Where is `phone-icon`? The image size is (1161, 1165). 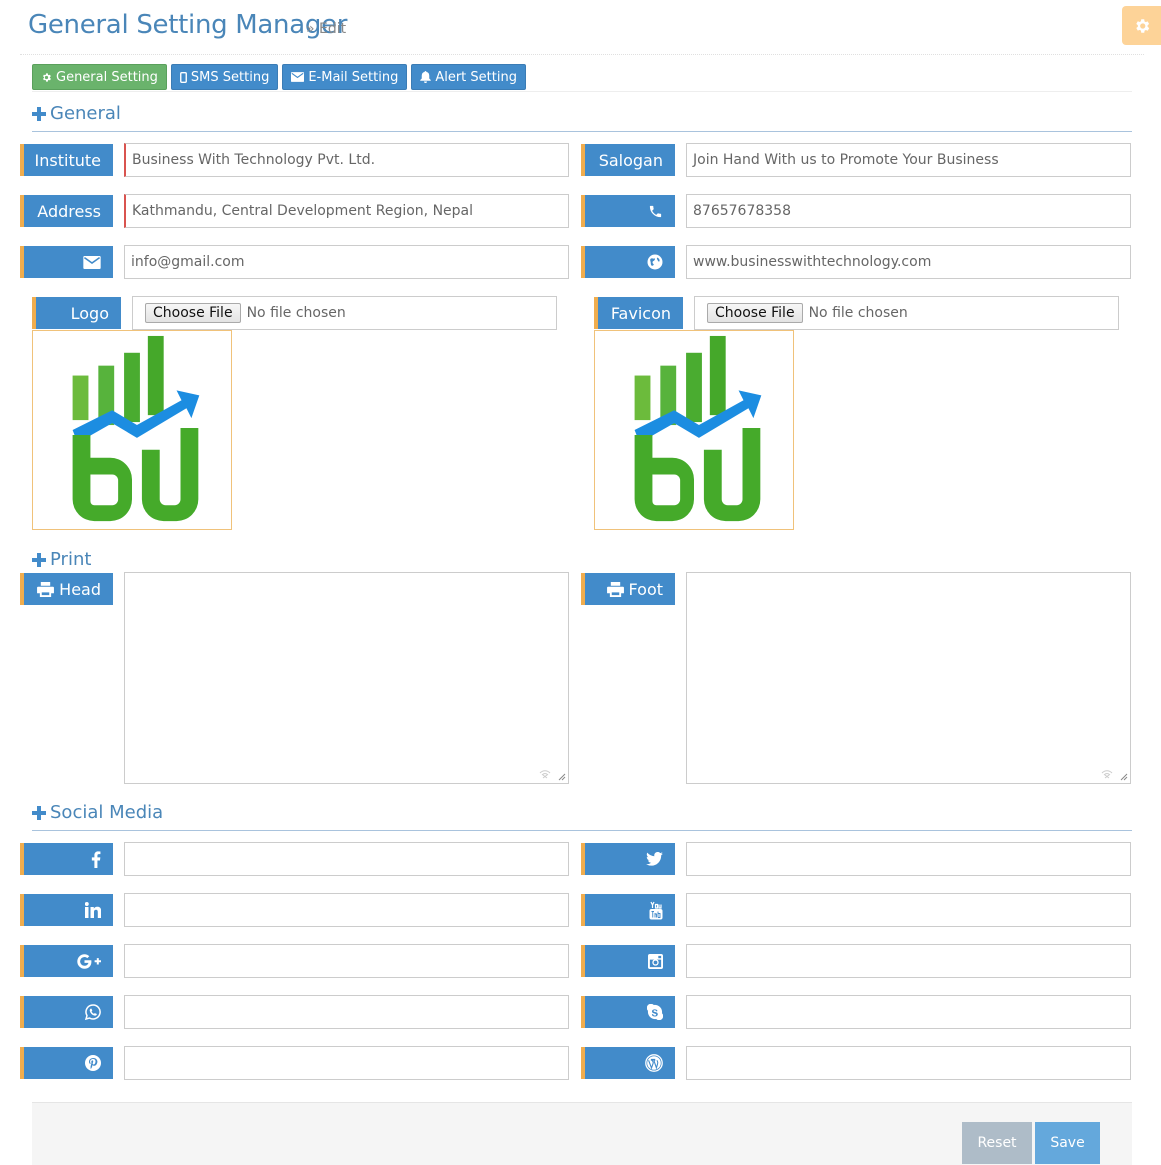 phone-icon is located at coordinates (655, 211).